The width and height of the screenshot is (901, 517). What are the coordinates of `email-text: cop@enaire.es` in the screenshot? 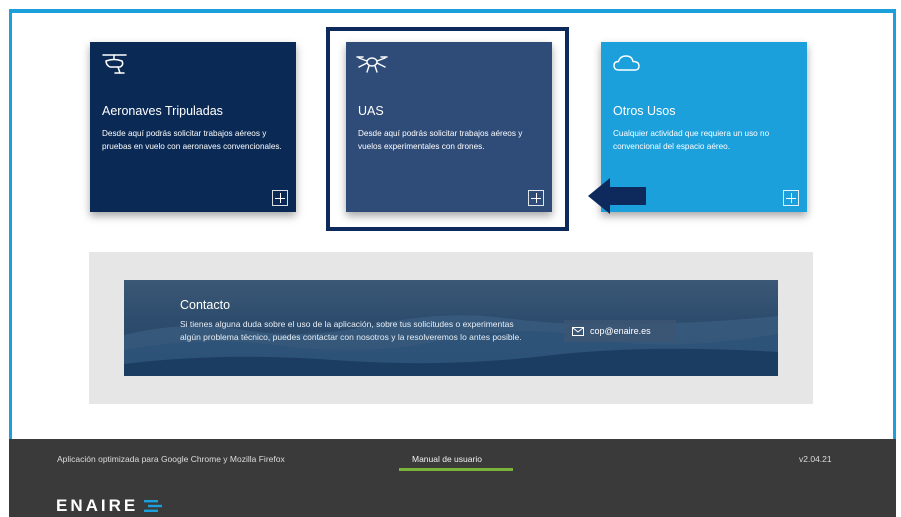 It's located at (620, 331).